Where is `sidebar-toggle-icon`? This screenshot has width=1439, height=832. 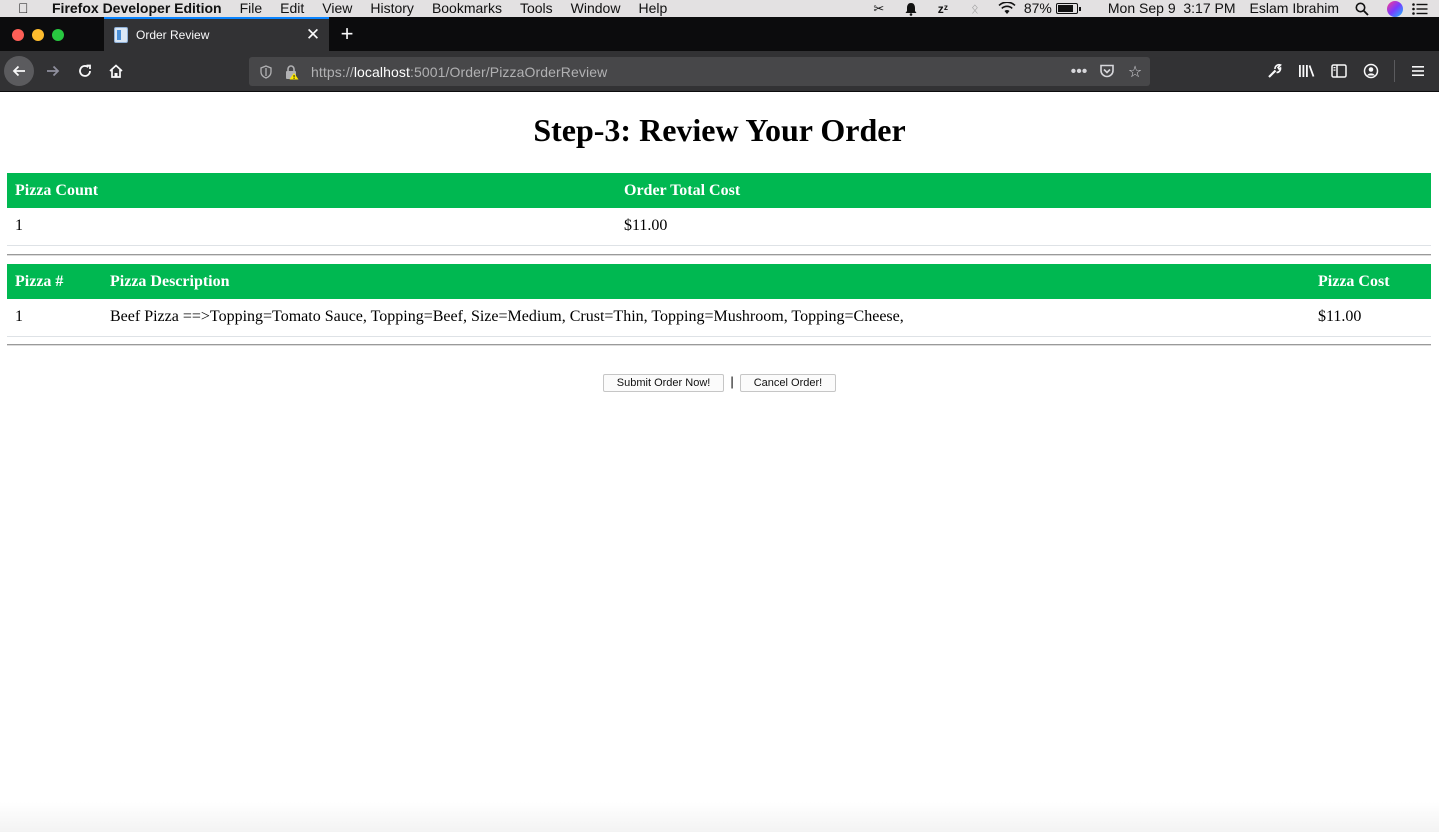
sidebar-toggle-icon is located at coordinates (1339, 71).